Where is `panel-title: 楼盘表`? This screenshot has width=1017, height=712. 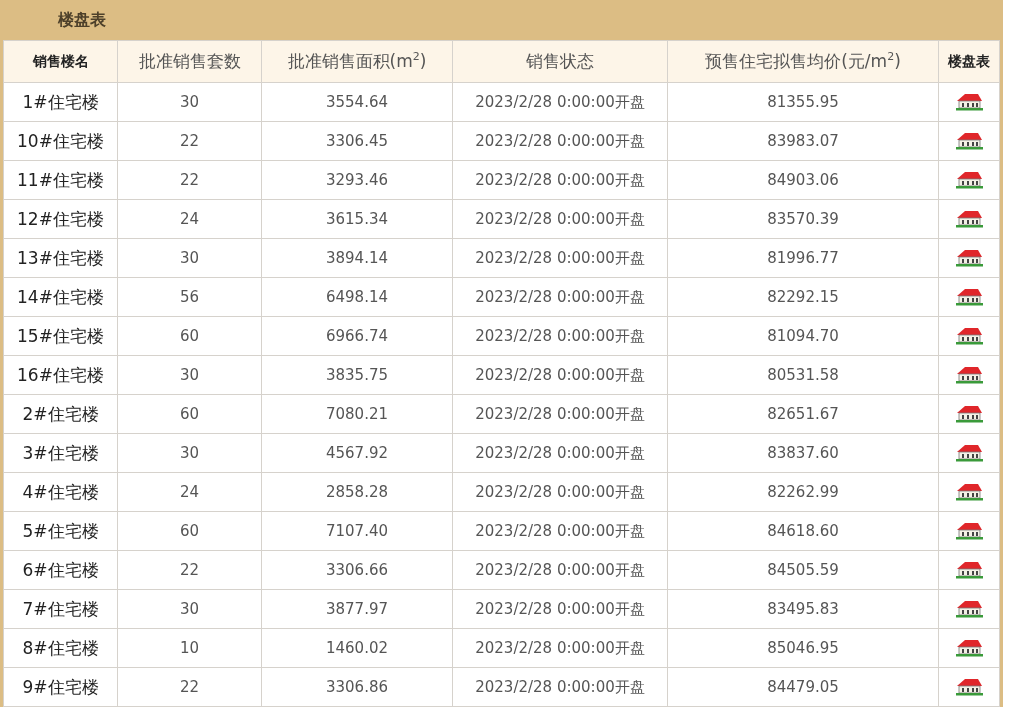
panel-title: 楼盘表 is located at coordinates (82, 20).